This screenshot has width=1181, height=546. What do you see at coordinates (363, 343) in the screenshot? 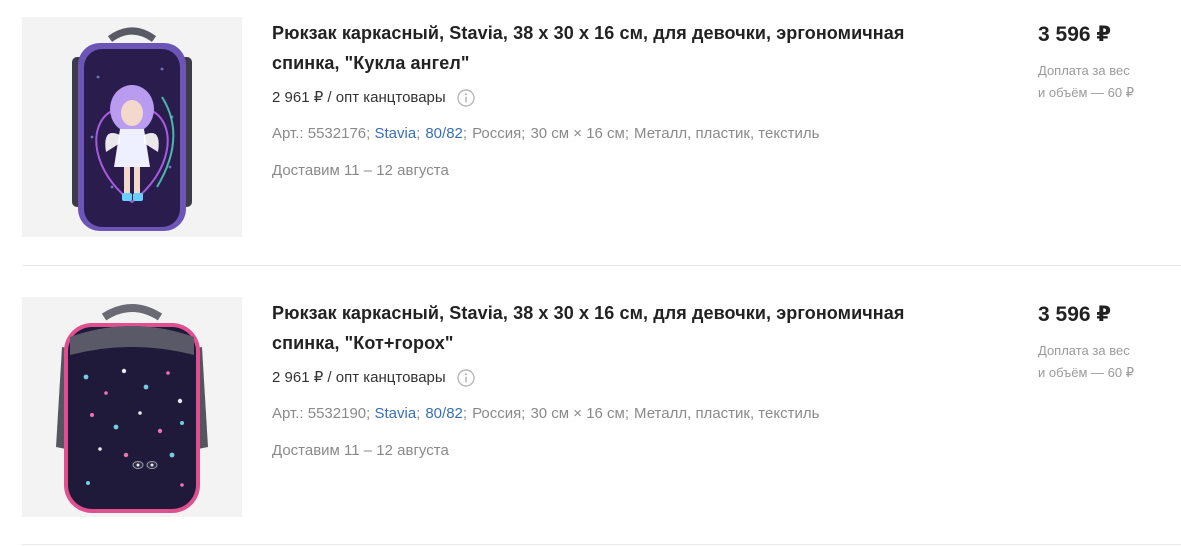
I see `product-title-line: спинка, "Кот+горох"` at bounding box center [363, 343].